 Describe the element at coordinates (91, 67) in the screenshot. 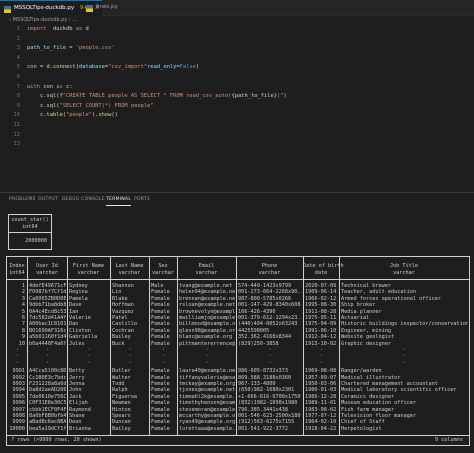

I see `code-token: database` at that location.